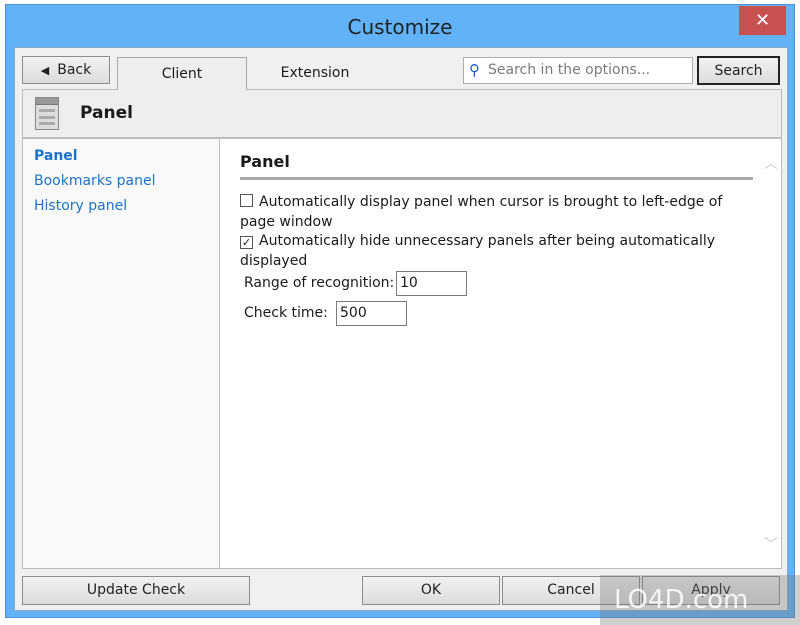  I want to click on back-button: ◀ Back, so click(66, 70).